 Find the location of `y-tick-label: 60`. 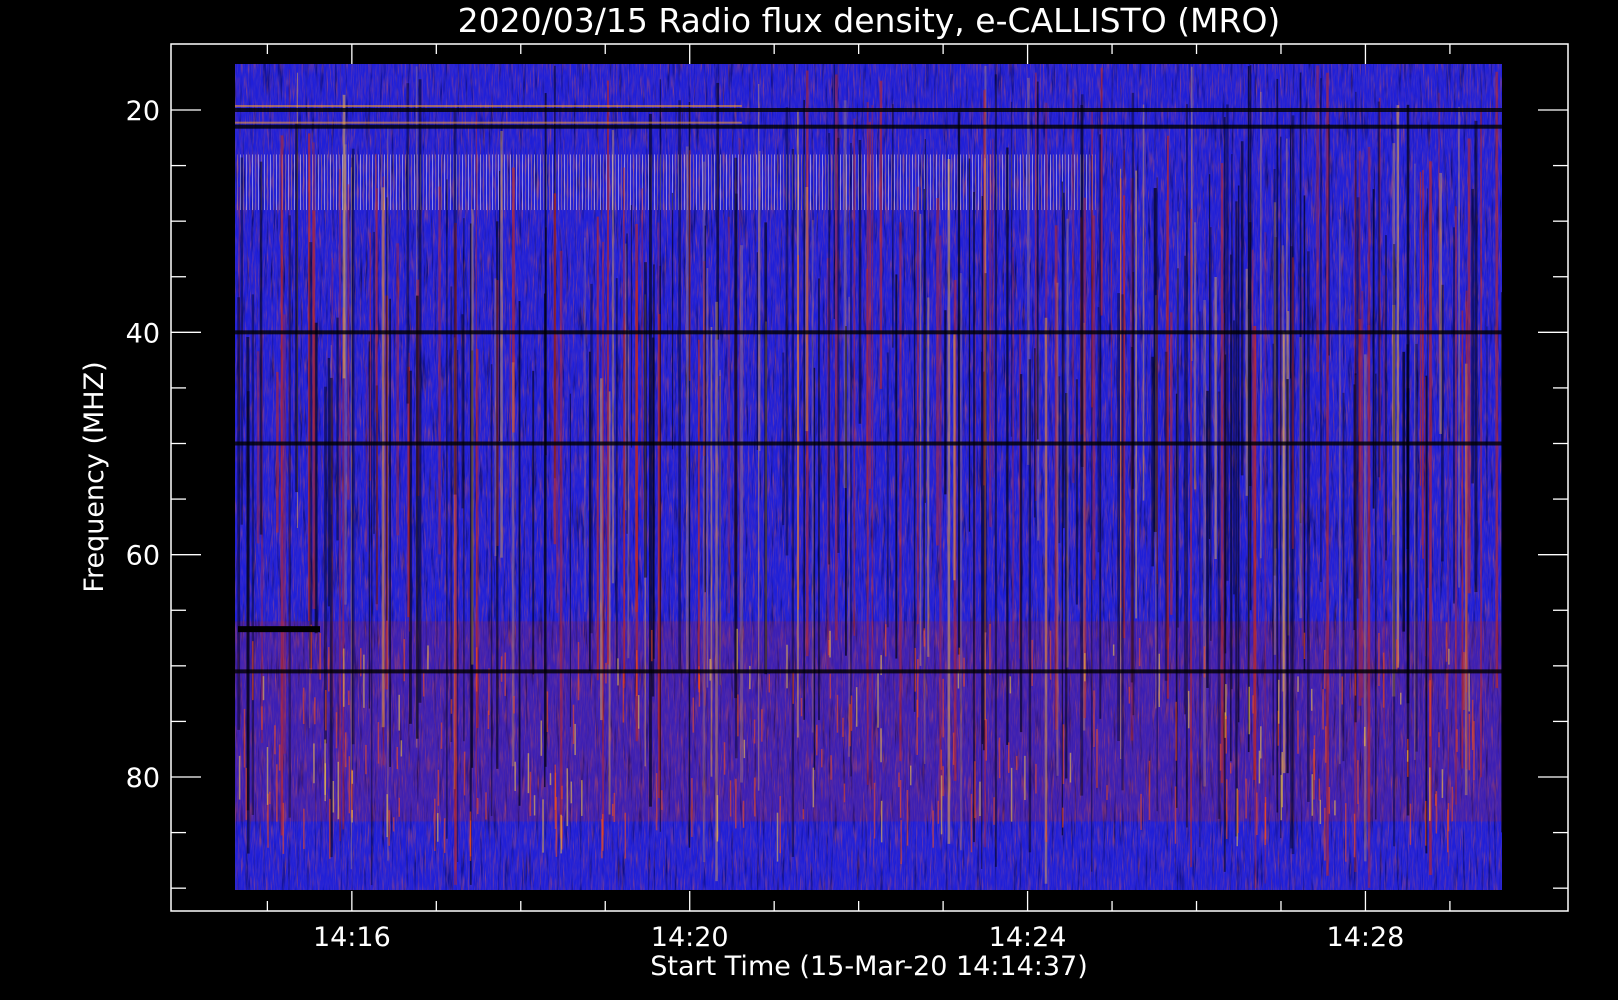

y-tick-label: 60 is located at coordinates (143, 556).